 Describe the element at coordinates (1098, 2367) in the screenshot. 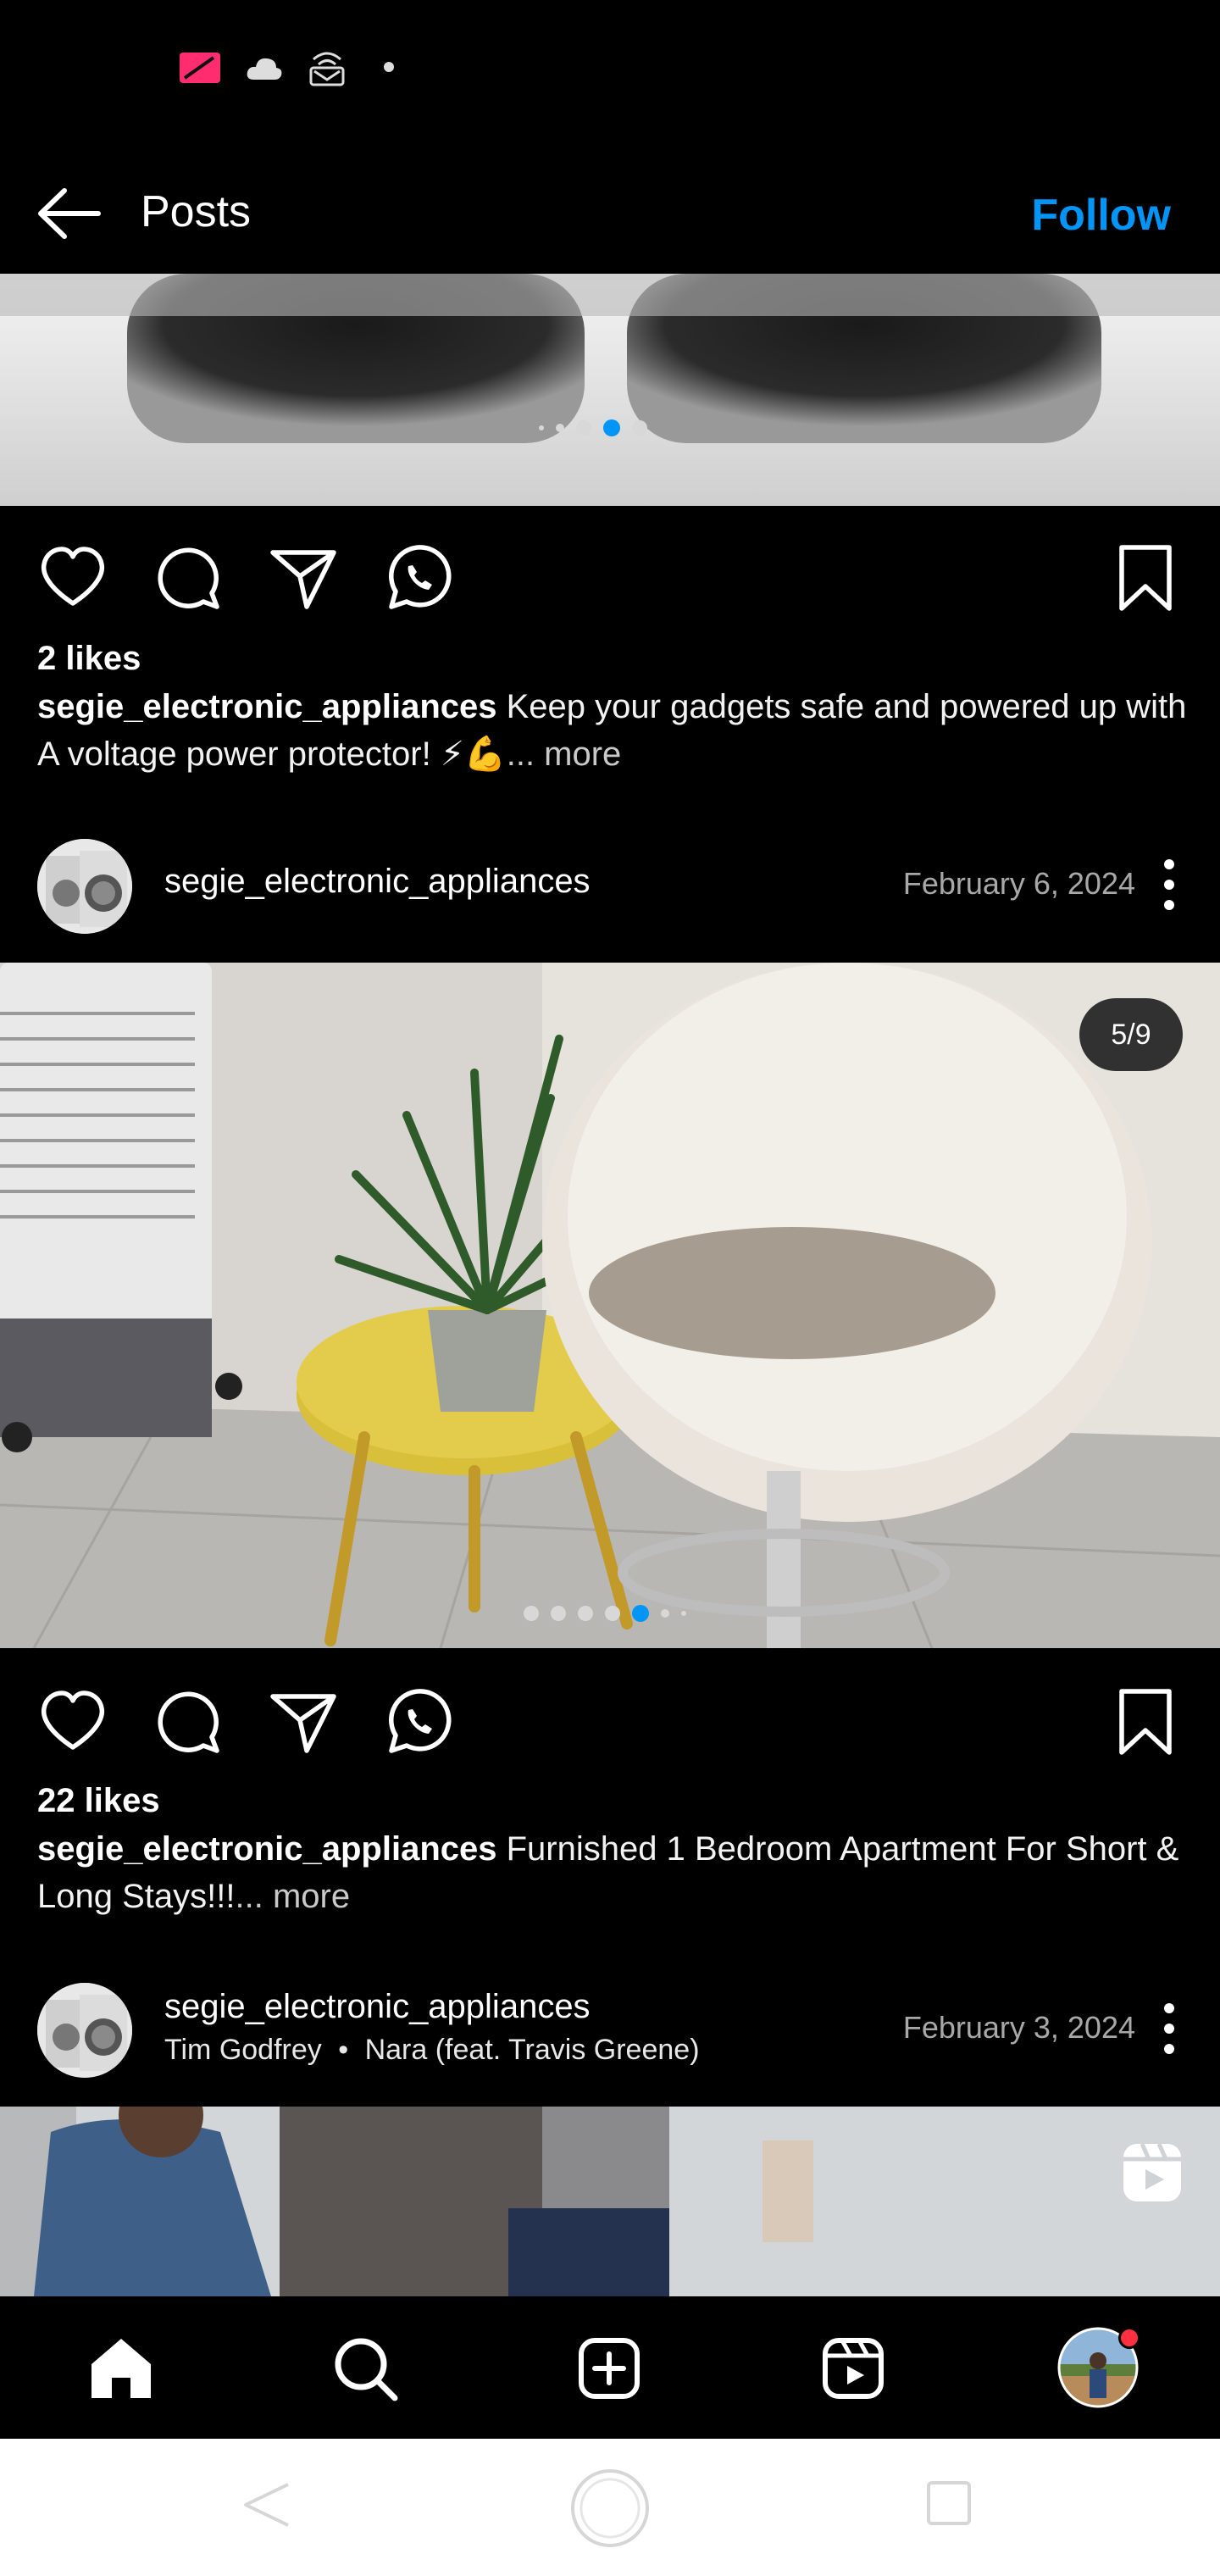

I see `profile-avatar` at that location.